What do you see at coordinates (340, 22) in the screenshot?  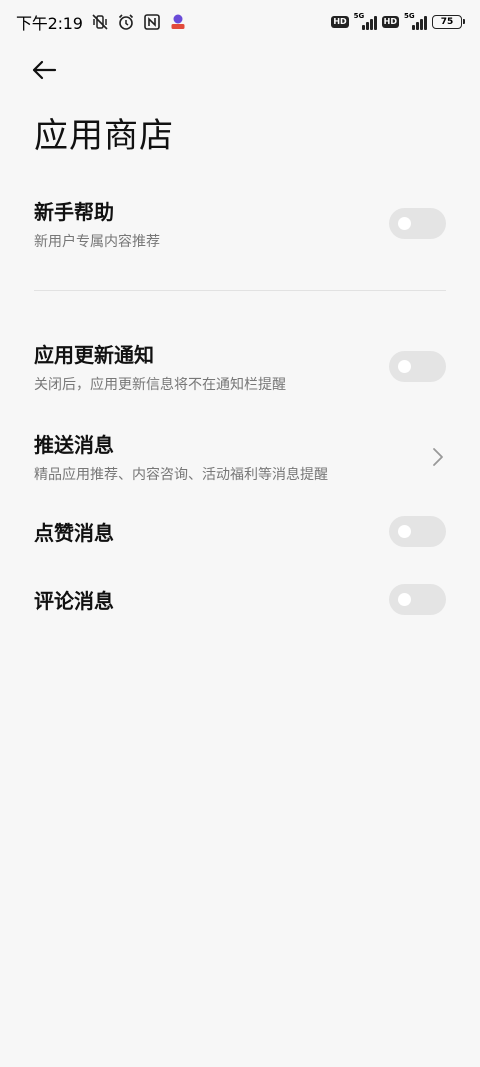 I see `sim1-hd-badge: HD` at bounding box center [340, 22].